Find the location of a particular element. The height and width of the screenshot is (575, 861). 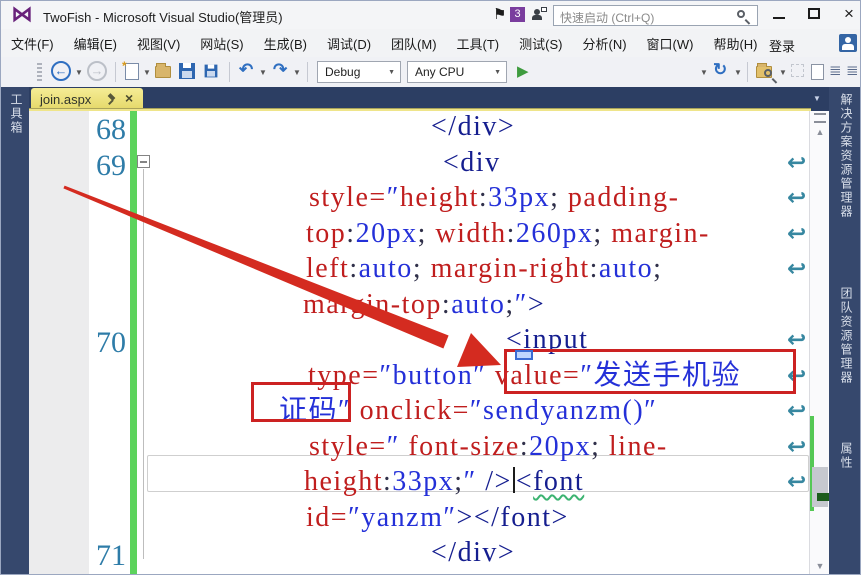

new-item-icon: * is located at coordinates (130, 72).